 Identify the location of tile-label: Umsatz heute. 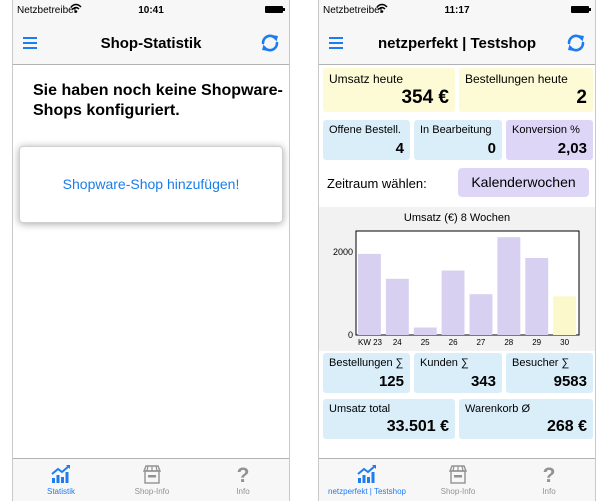
(366, 79).